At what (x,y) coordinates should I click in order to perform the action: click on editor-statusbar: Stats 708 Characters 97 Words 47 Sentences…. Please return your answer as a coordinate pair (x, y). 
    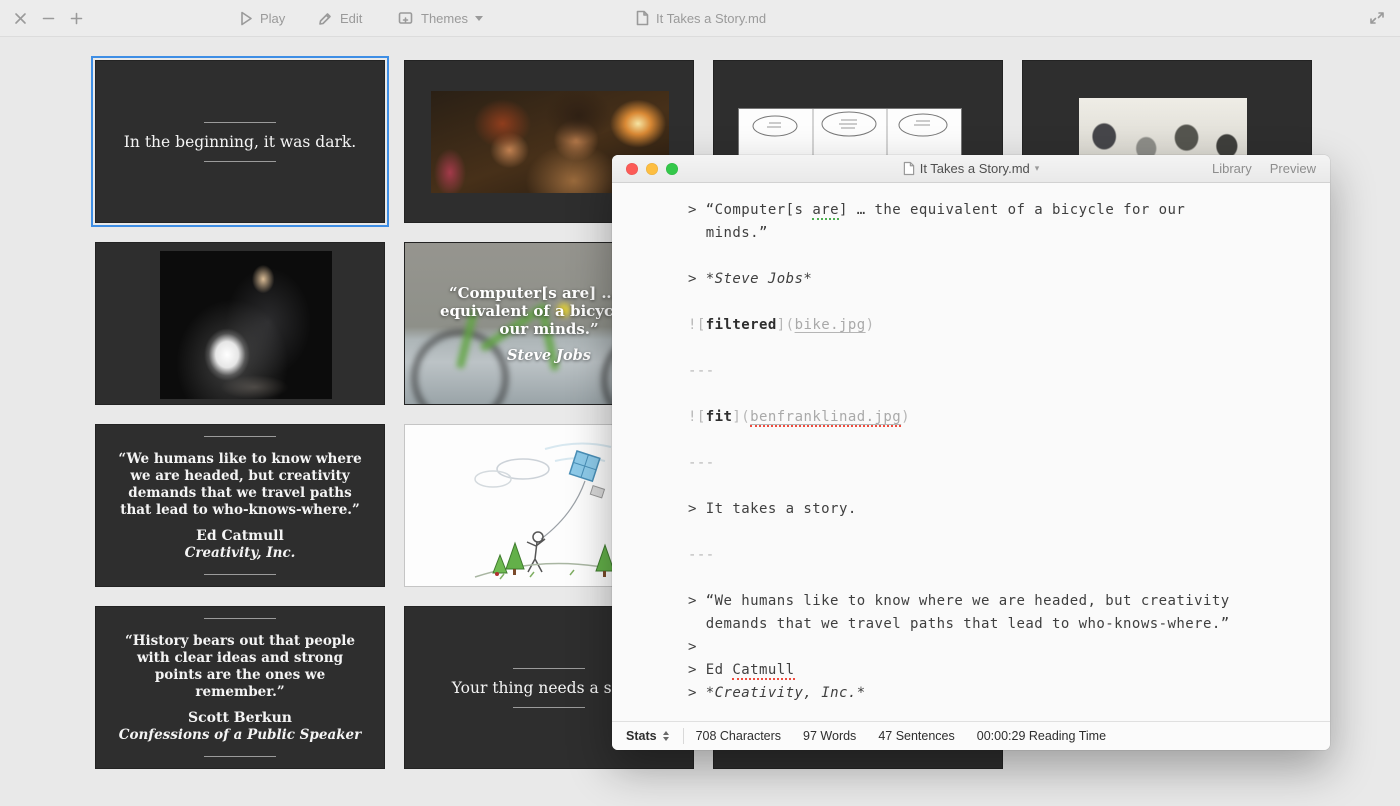
    Looking at the image, I should click on (971, 735).